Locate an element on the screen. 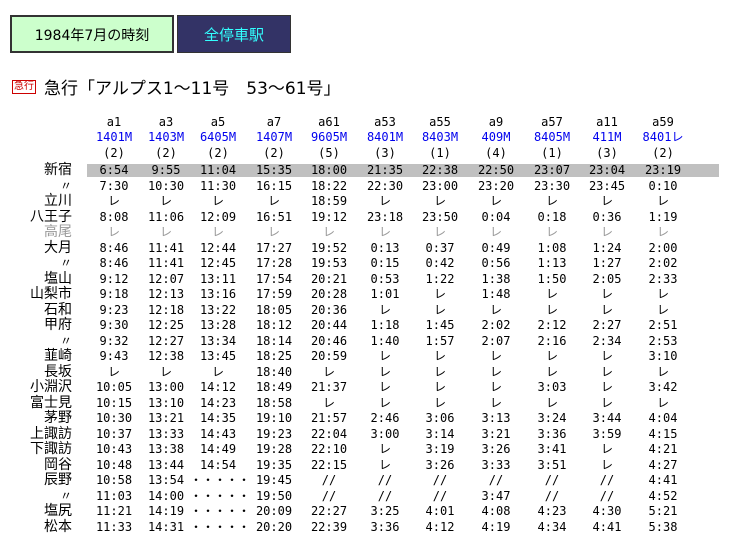  time-cell: 22:38 is located at coordinates (440, 170).